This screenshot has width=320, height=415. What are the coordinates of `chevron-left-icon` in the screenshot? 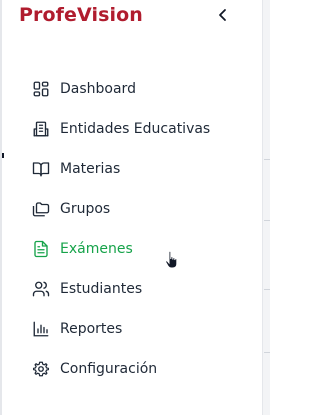 It's located at (222, 15).